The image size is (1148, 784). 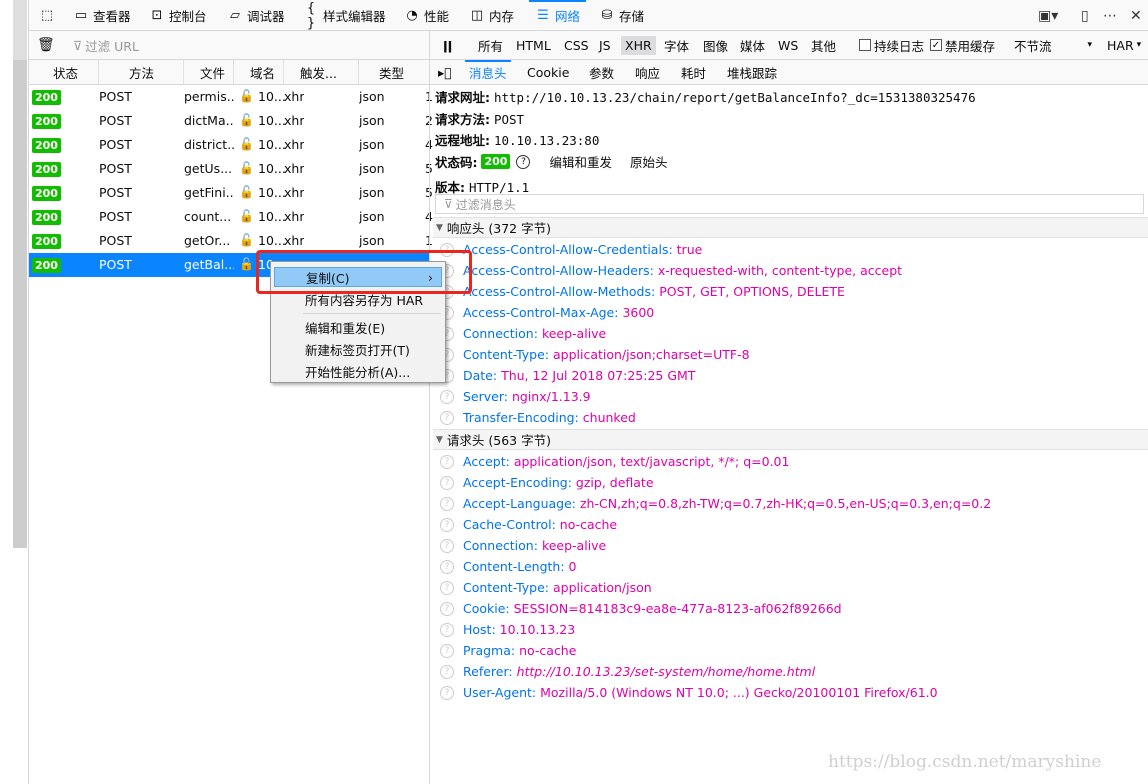 What do you see at coordinates (823, 45) in the screenshot?
I see `type-filter-other: 其他` at bounding box center [823, 45].